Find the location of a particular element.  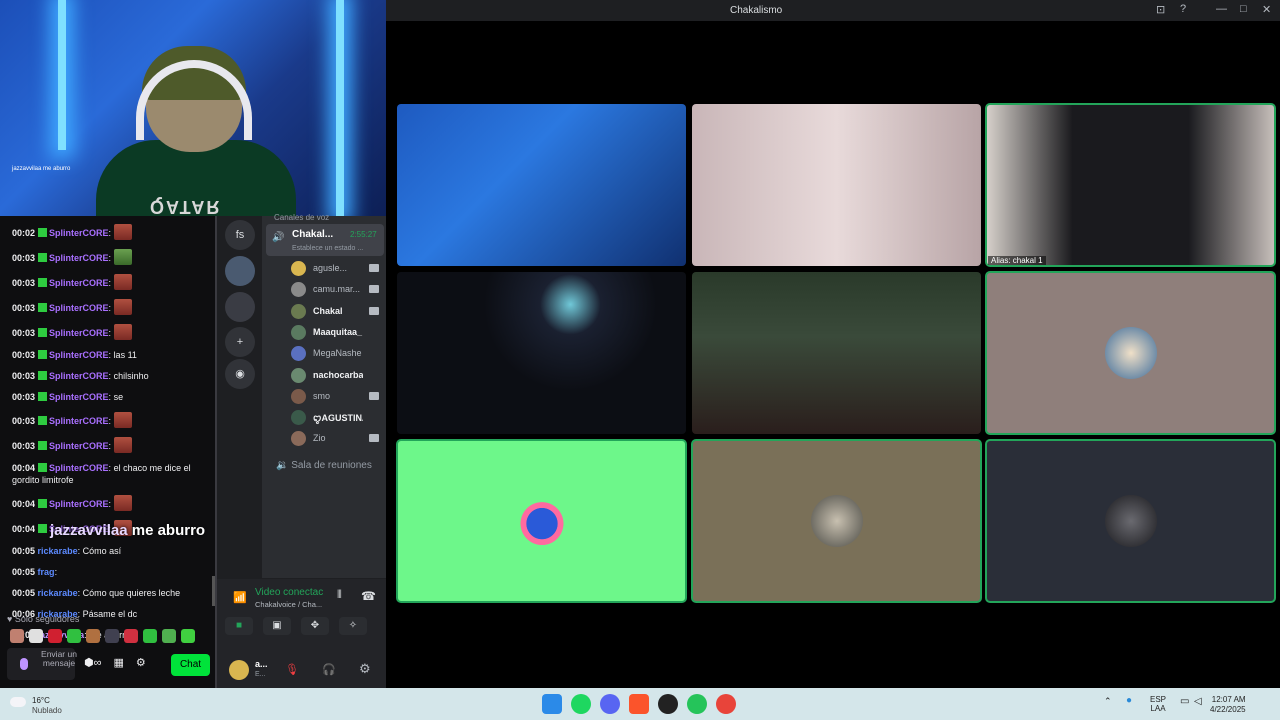

camera-button: ■ is located at coordinates (239, 626).